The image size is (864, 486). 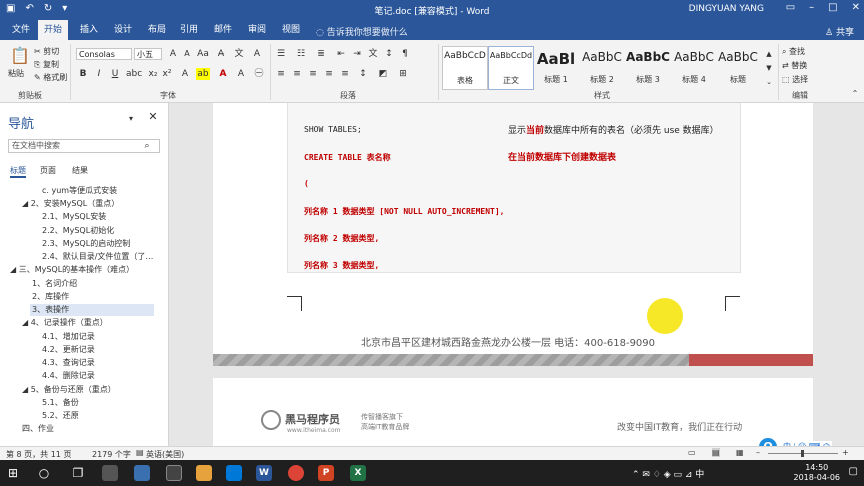 What do you see at coordinates (68, 350) in the screenshot?
I see `nav-heading: 4.2、更新记录` at bounding box center [68, 350].